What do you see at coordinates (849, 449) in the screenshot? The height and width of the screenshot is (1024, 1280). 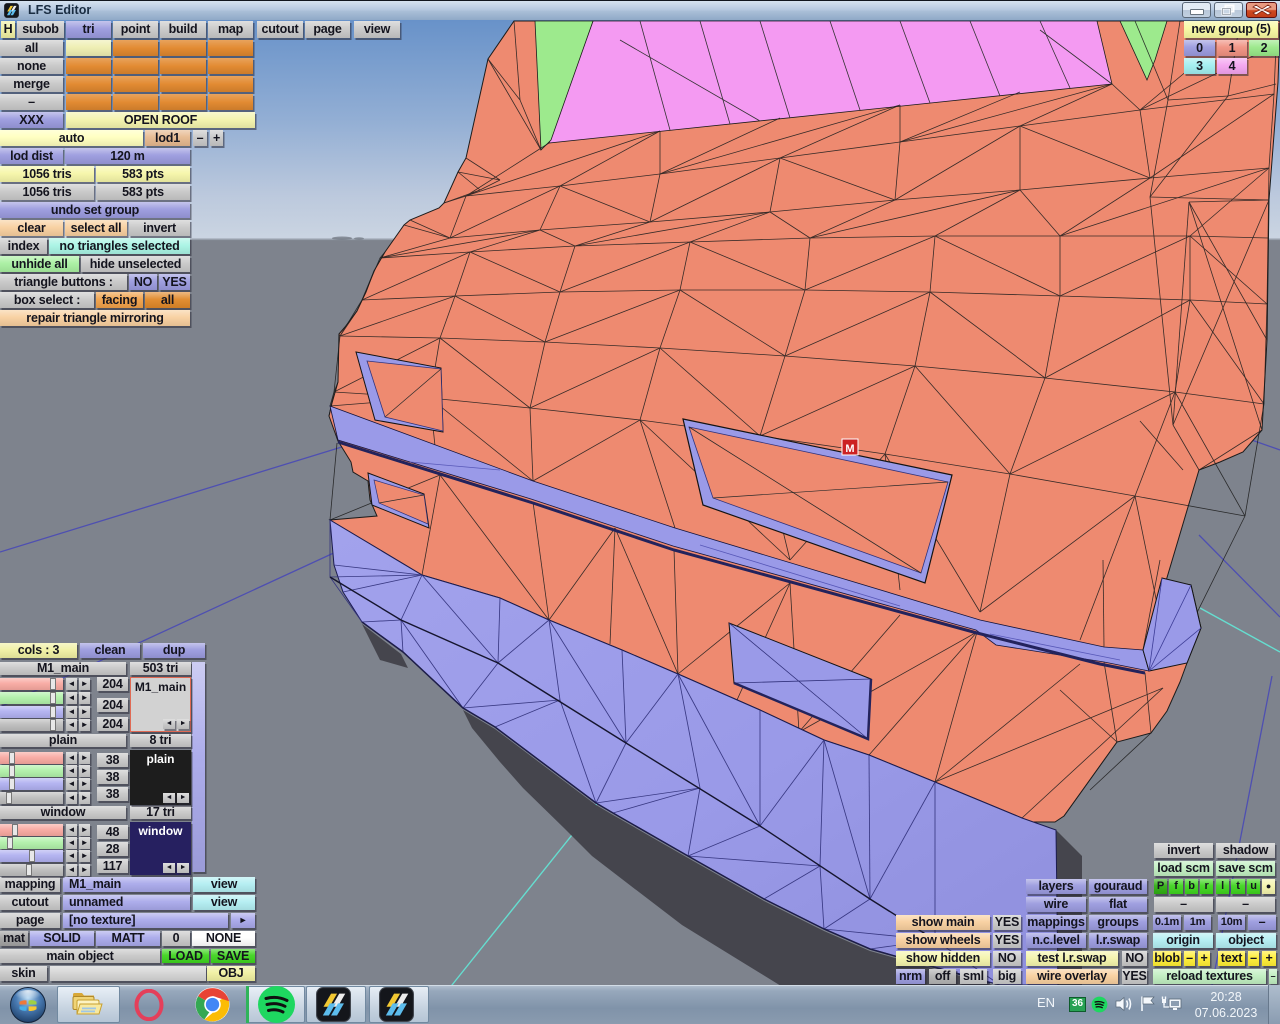 I see `svg-text: M` at bounding box center [849, 449].